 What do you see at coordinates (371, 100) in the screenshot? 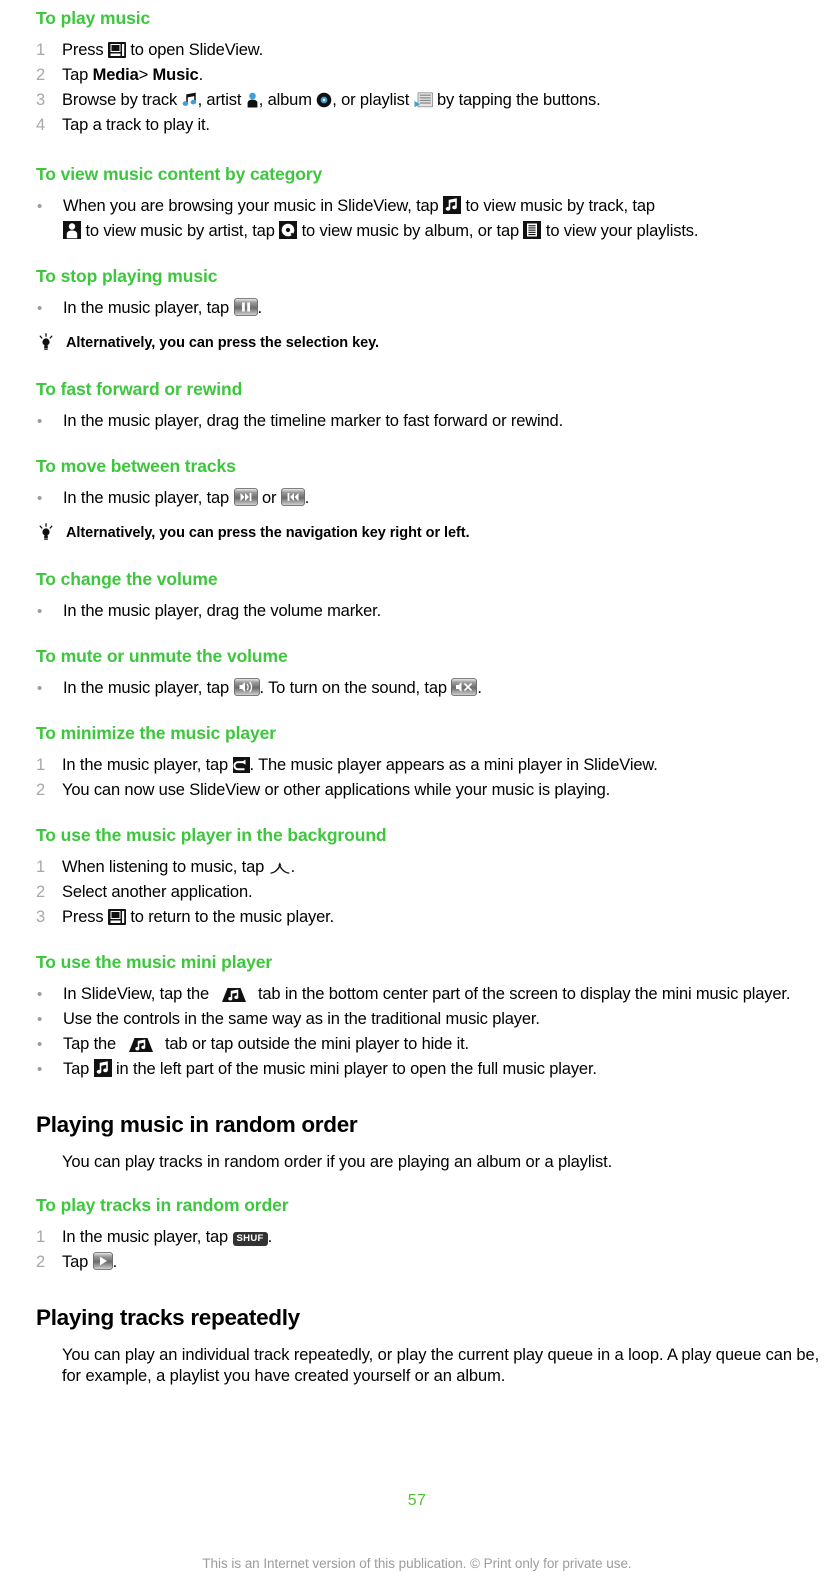
I see `step-text-part: , or playlist` at bounding box center [371, 100].